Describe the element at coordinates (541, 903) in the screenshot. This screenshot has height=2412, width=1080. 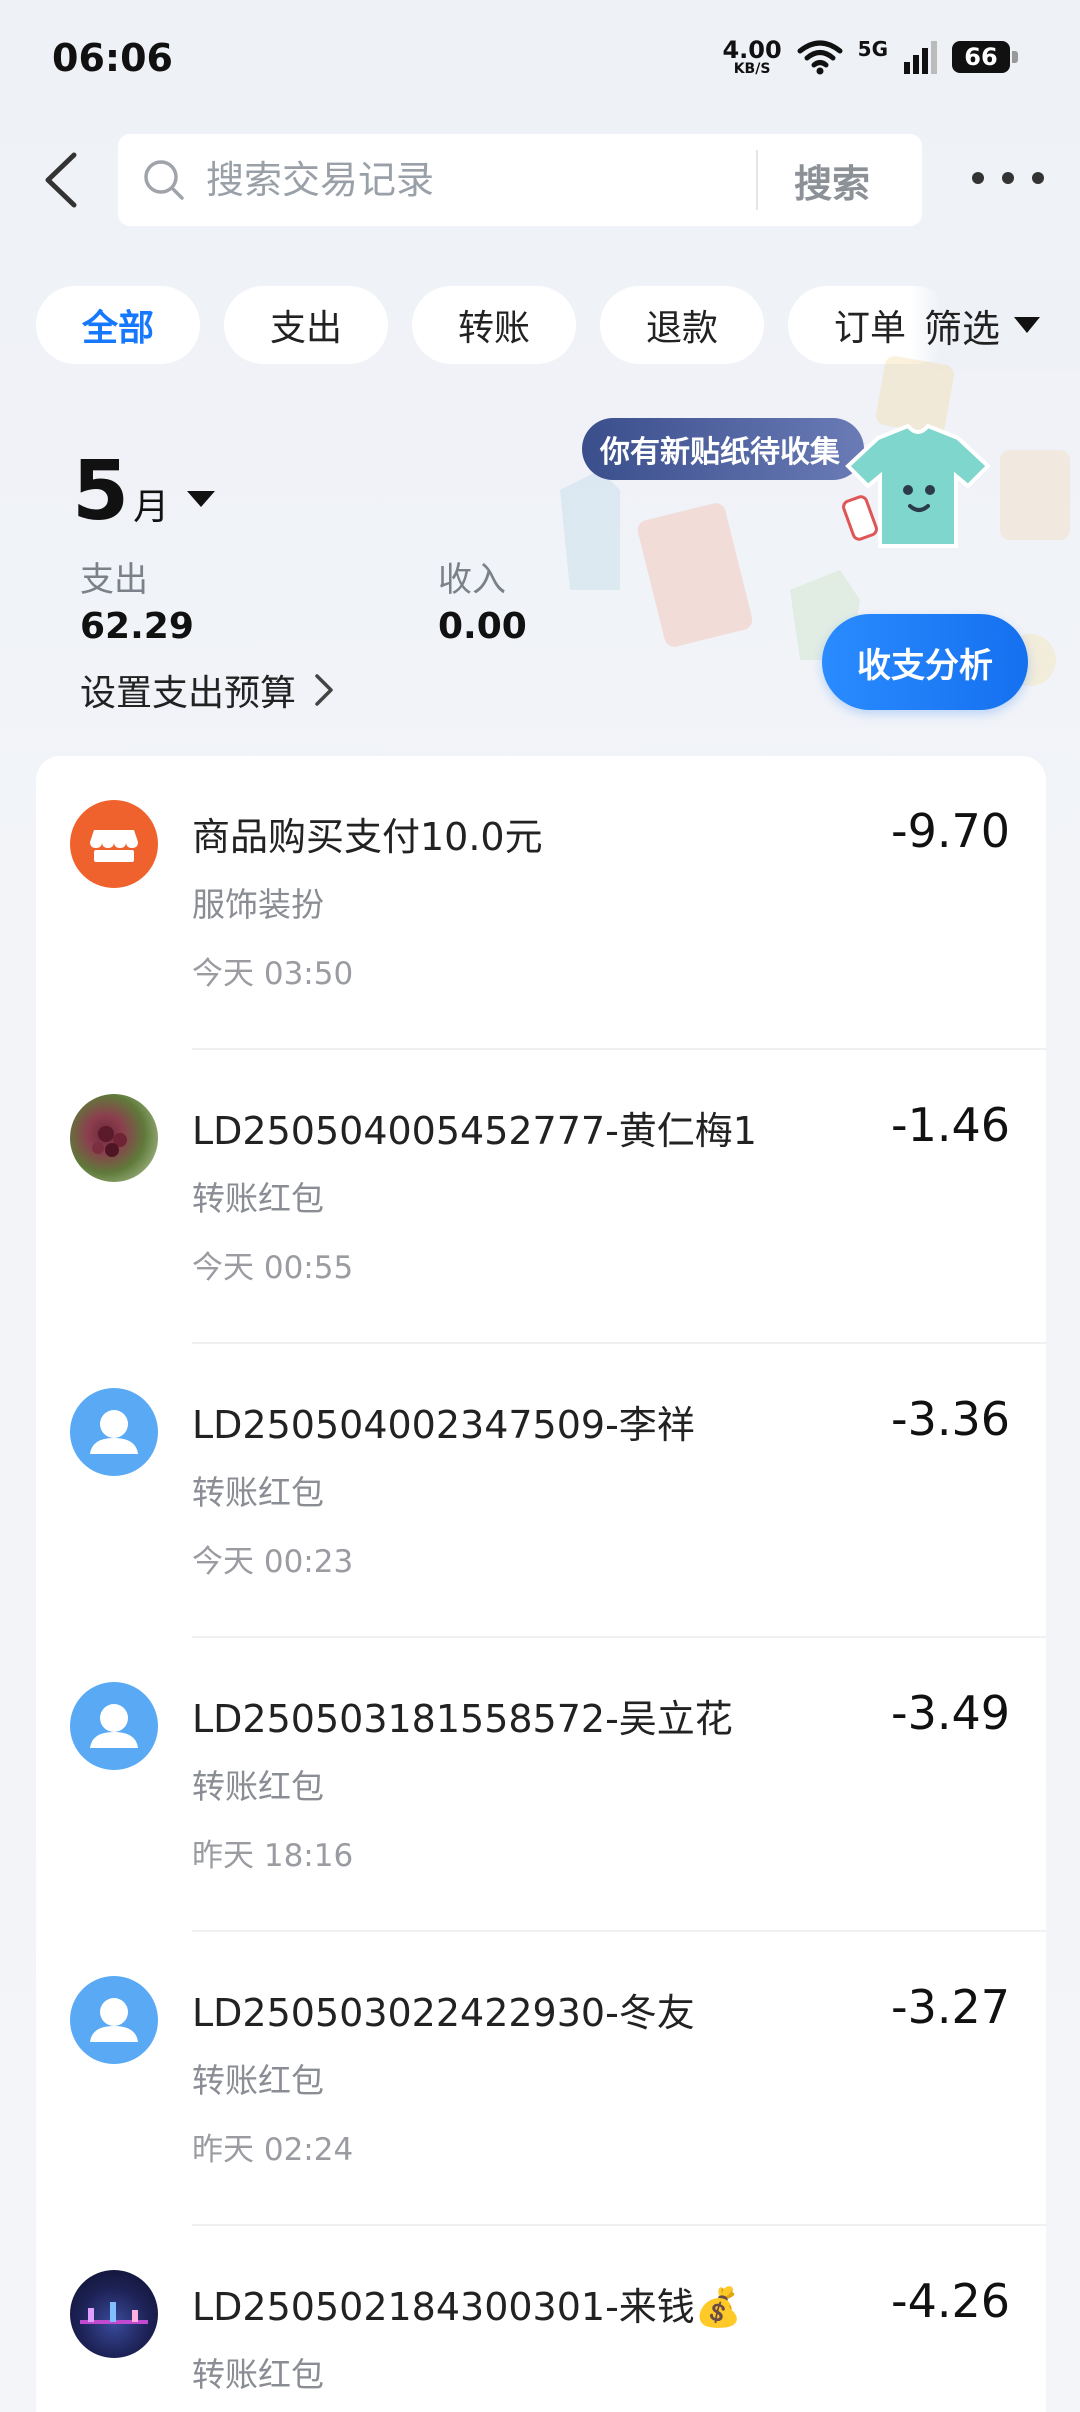
I see `transaction-row: 商品购买支付10.0元 服饰装扮 今天 03:50 -9.70` at that location.